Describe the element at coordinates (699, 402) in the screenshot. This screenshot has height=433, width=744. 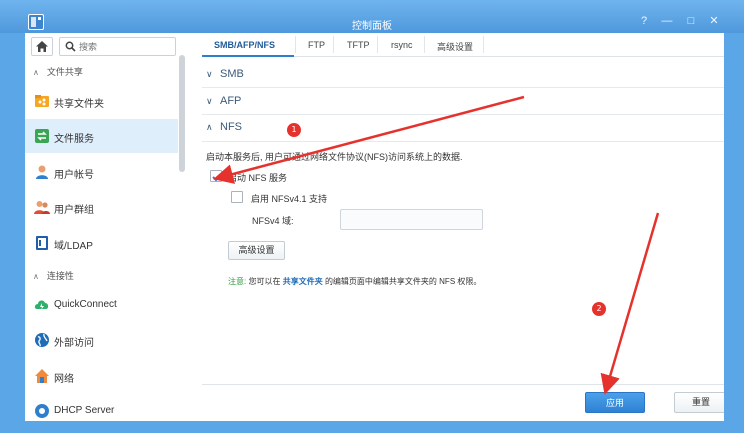
I see `reset-button: 重置` at that location.